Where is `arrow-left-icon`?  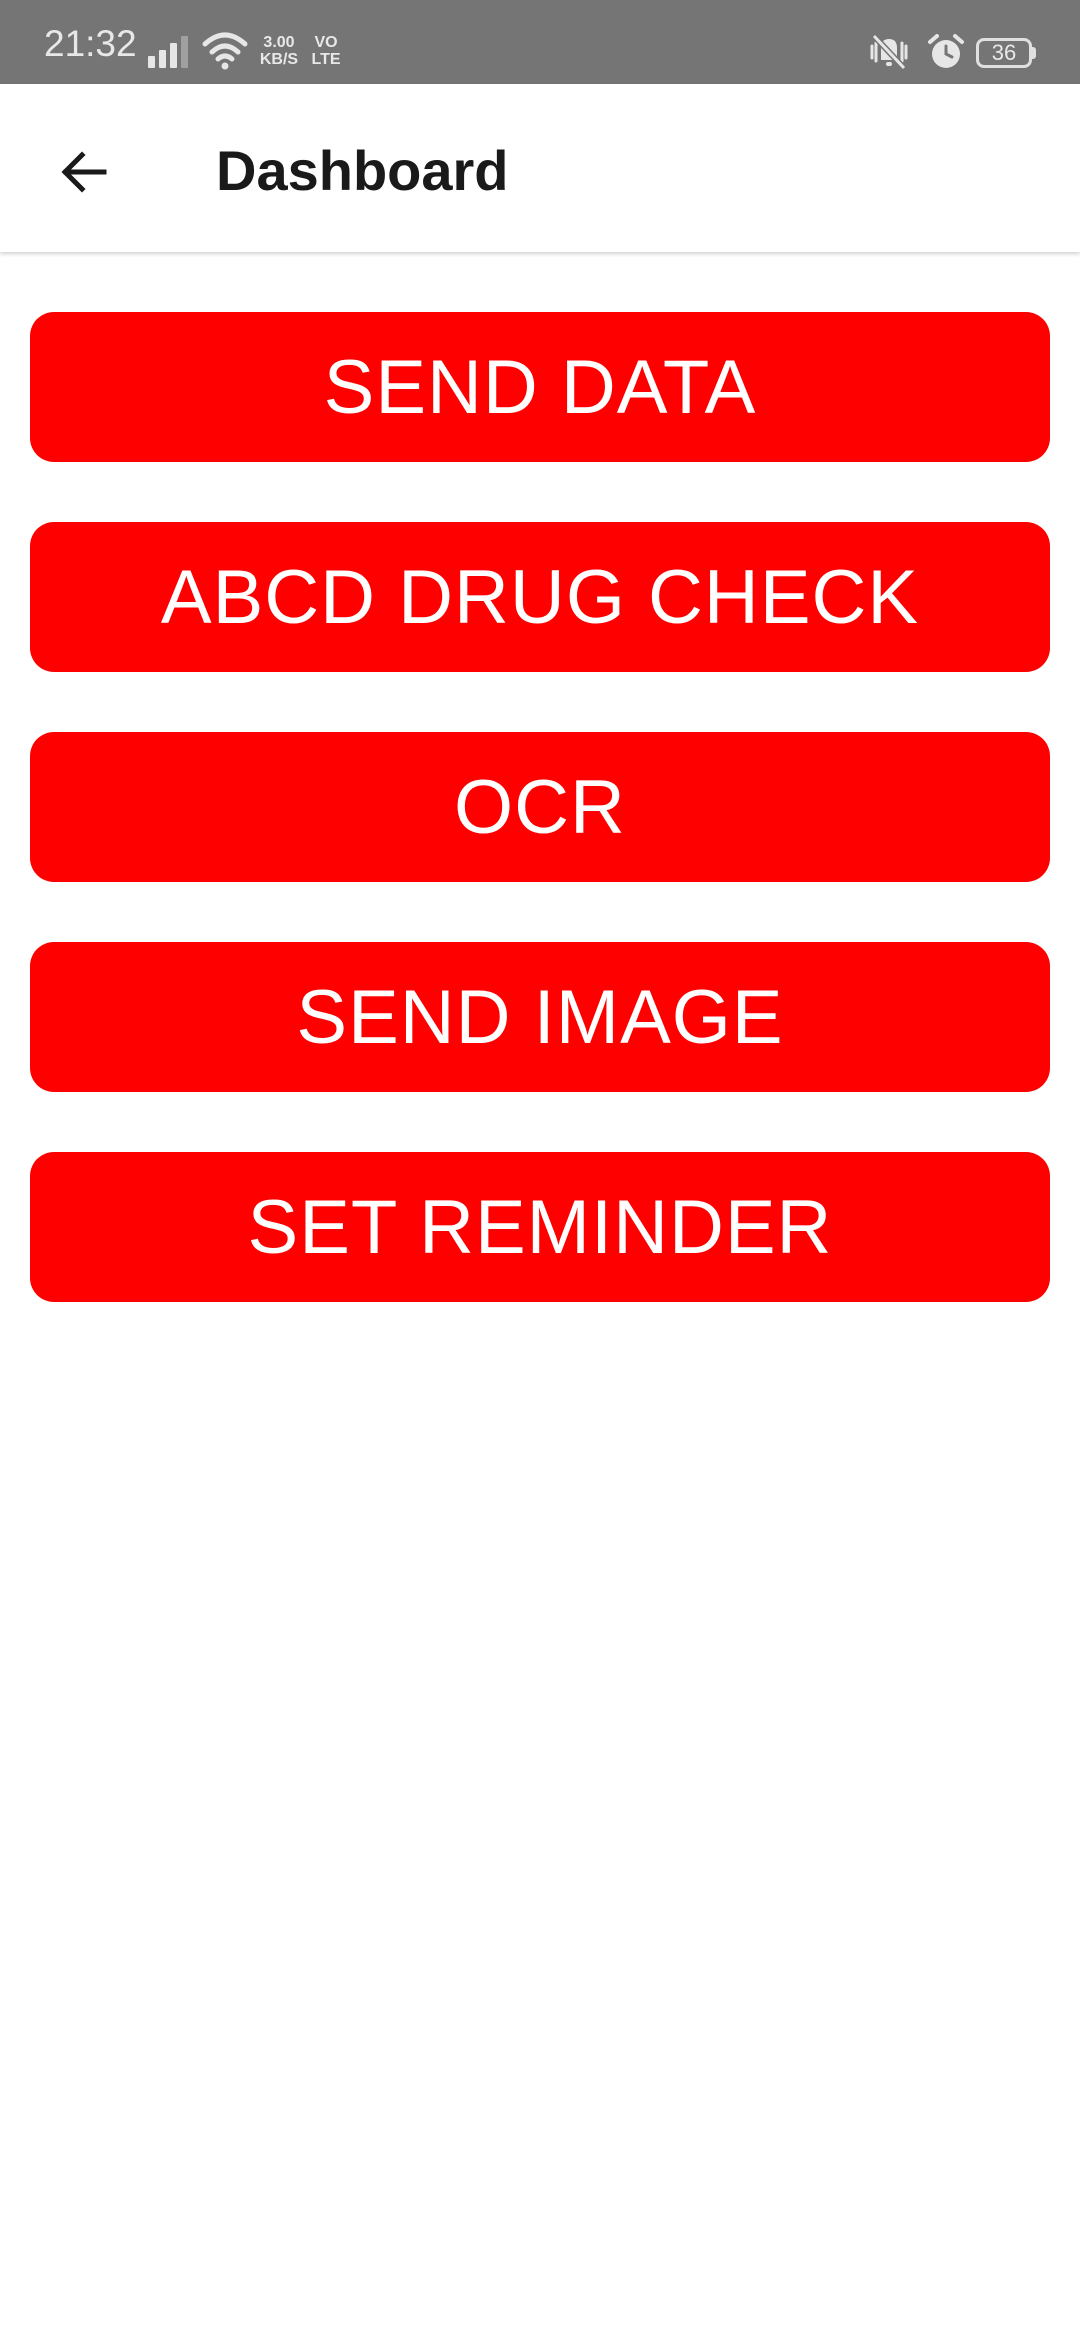 arrow-left-icon is located at coordinates (84, 172).